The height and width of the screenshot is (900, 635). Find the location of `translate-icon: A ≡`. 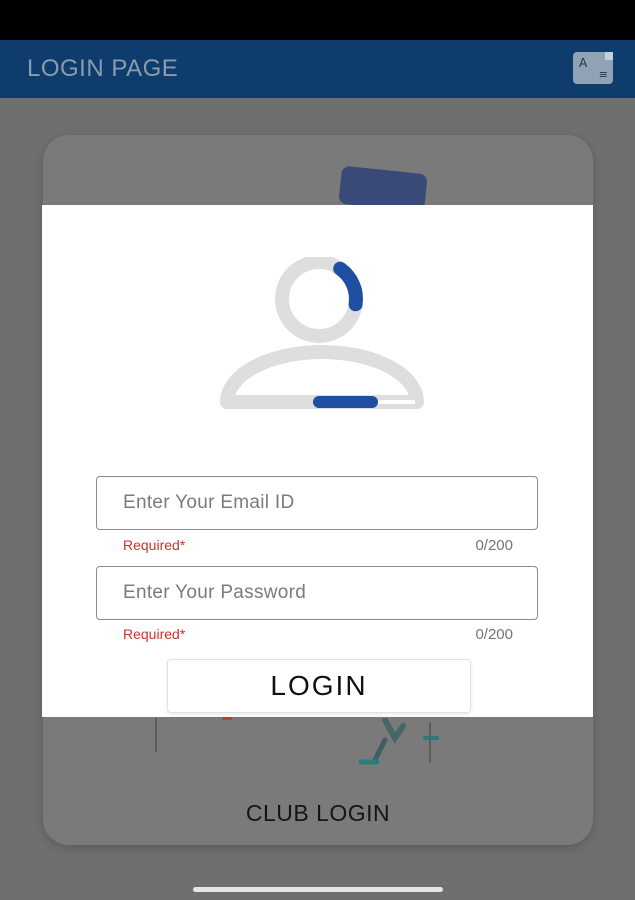

translate-icon: A ≡ is located at coordinates (593, 68).